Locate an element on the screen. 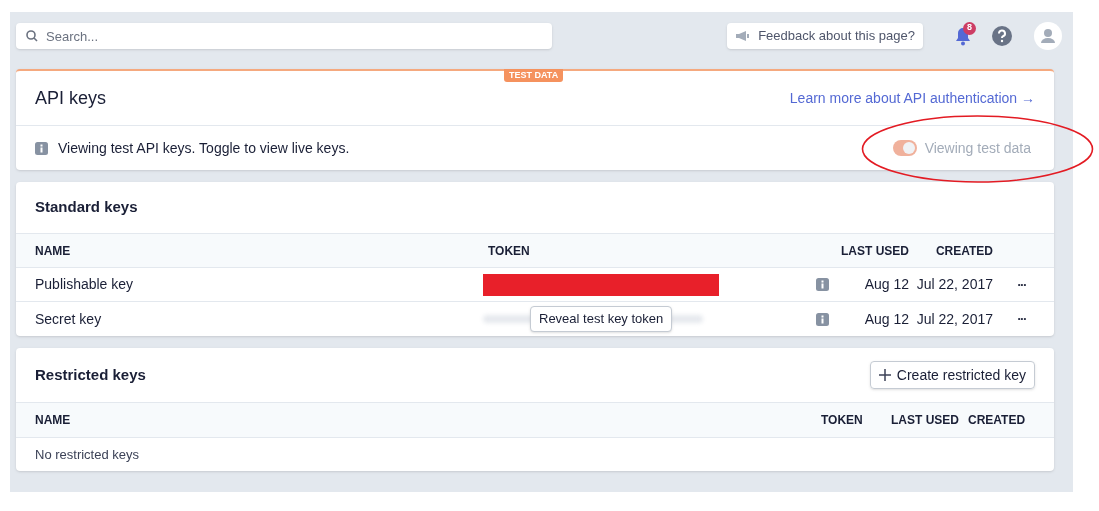  test-data-toggle is located at coordinates (904, 148).